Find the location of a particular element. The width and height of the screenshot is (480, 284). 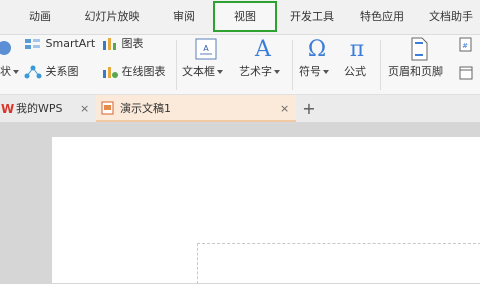

document-tab-bar: W 我的WPS × 演示文稿1 × + is located at coordinates (240, 109).